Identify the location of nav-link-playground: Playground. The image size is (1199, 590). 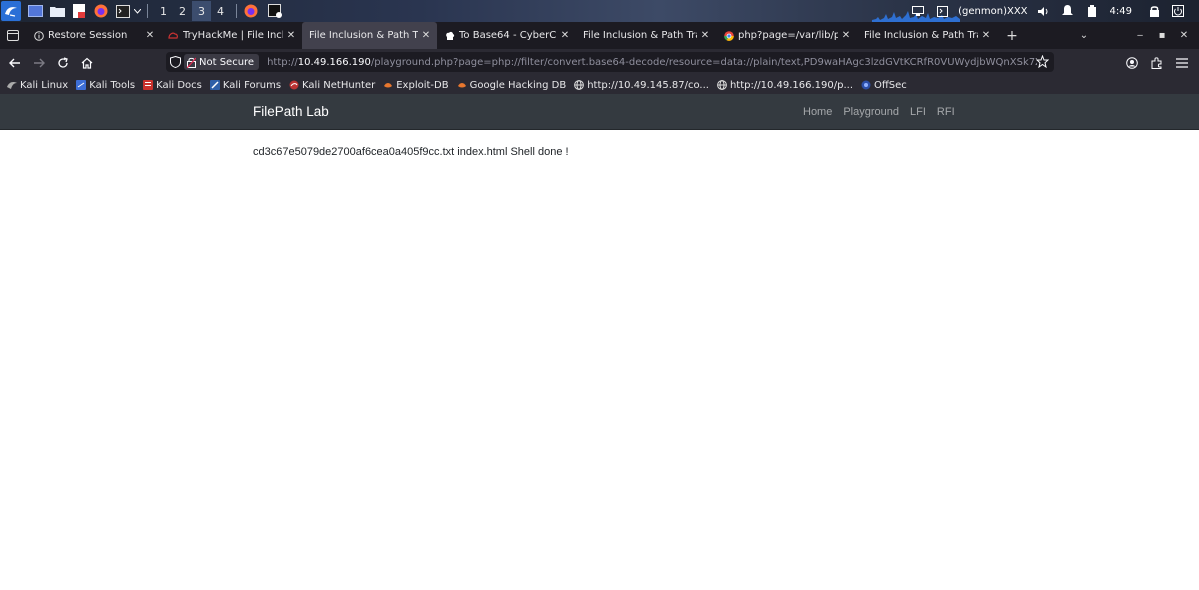
(871, 112).